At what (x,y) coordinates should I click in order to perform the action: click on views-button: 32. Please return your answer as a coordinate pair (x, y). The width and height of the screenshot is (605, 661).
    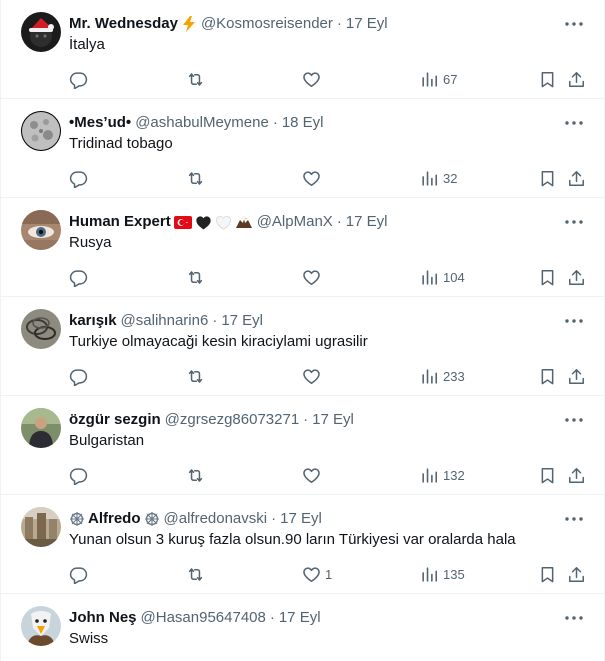
    Looking at the image, I should click on (438, 178).